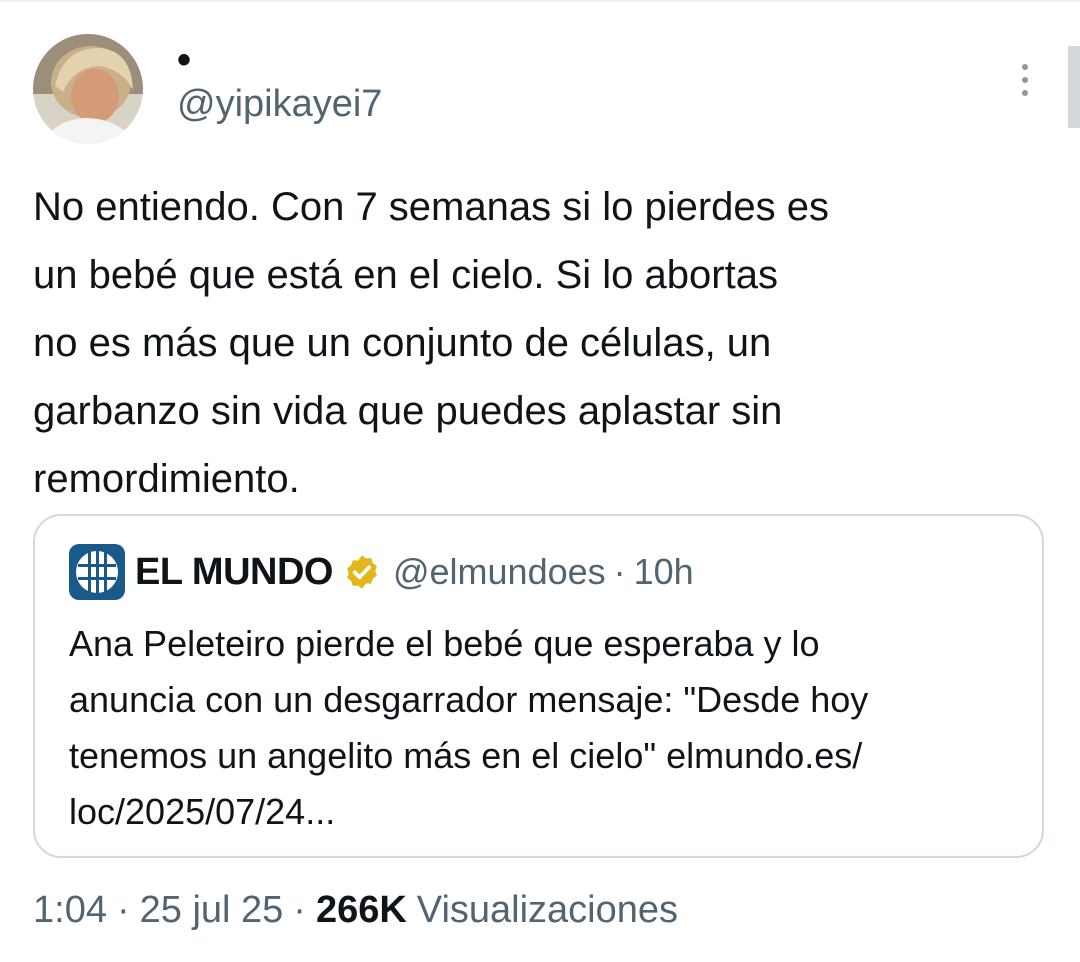  What do you see at coordinates (362, 572) in the screenshot?
I see `verified-gold-badge-icon` at bounding box center [362, 572].